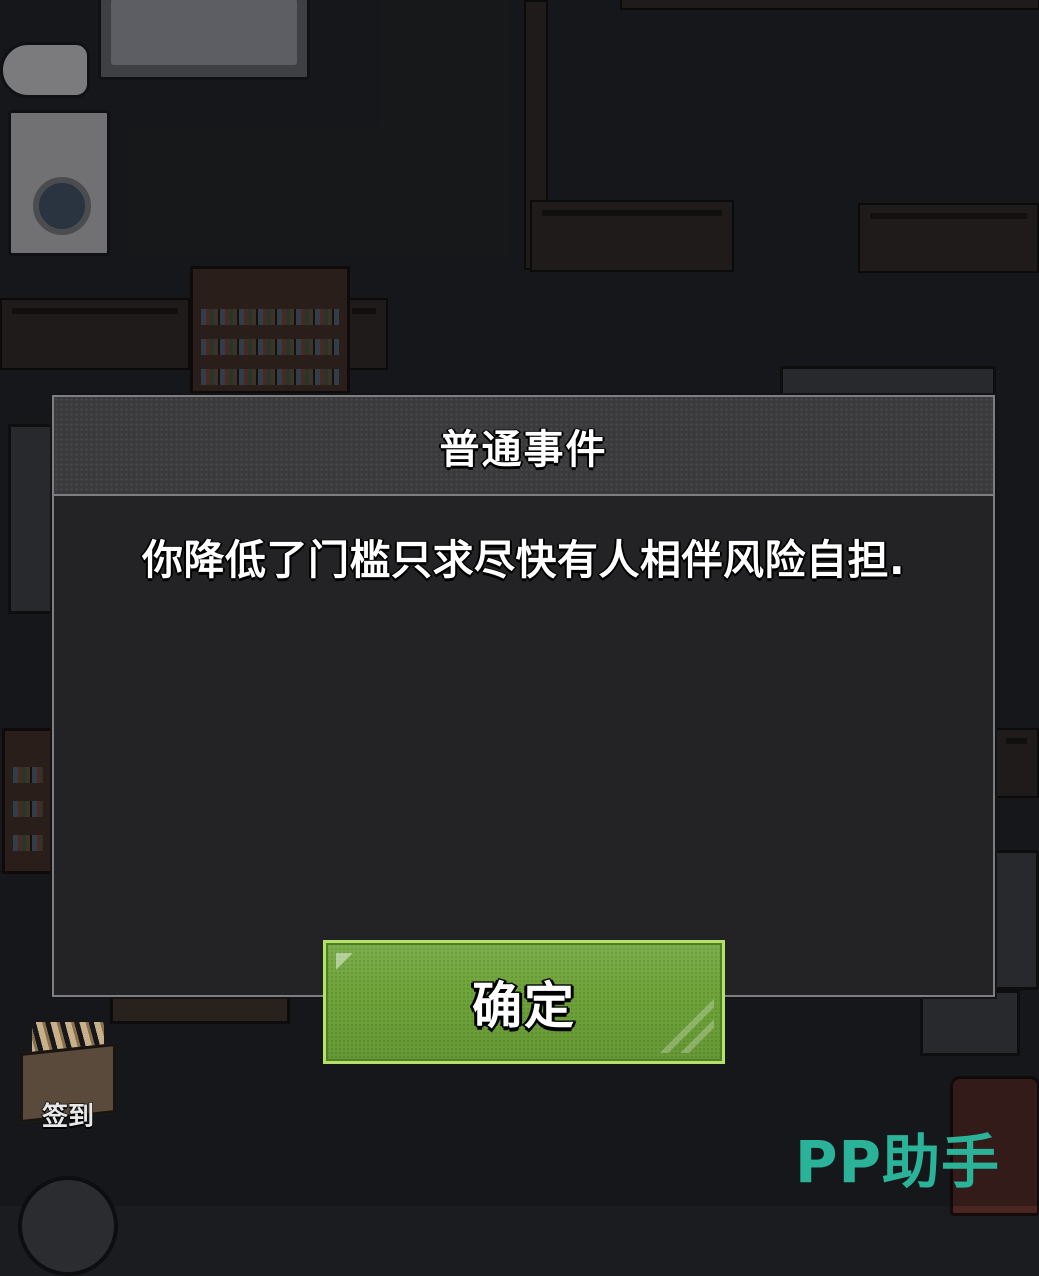  What do you see at coordinates (68, 1226) in the screenshot?
I see `menu-round-button` at bounding box center [68, 1226].